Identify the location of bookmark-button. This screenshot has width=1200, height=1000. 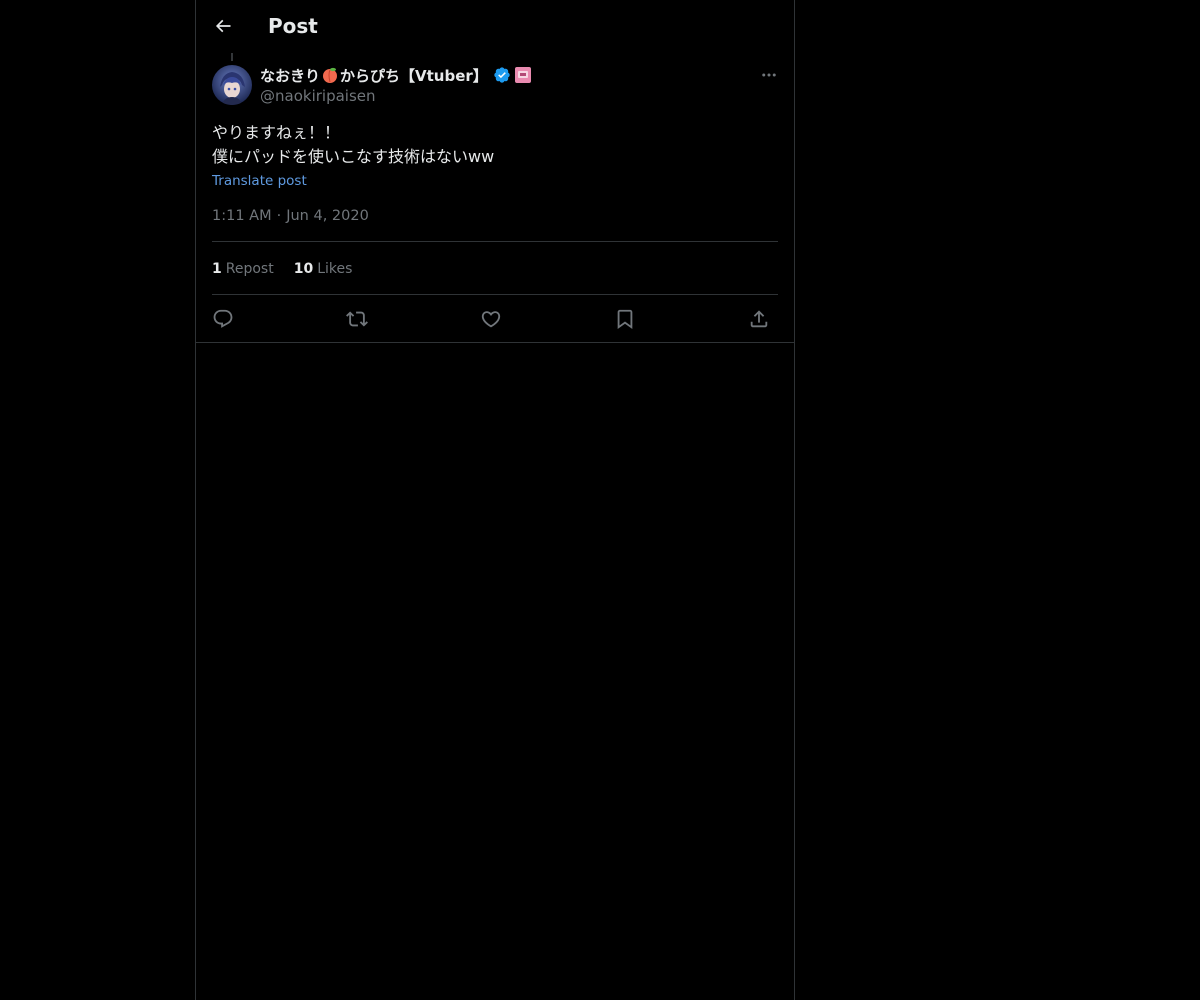
(625, 319).